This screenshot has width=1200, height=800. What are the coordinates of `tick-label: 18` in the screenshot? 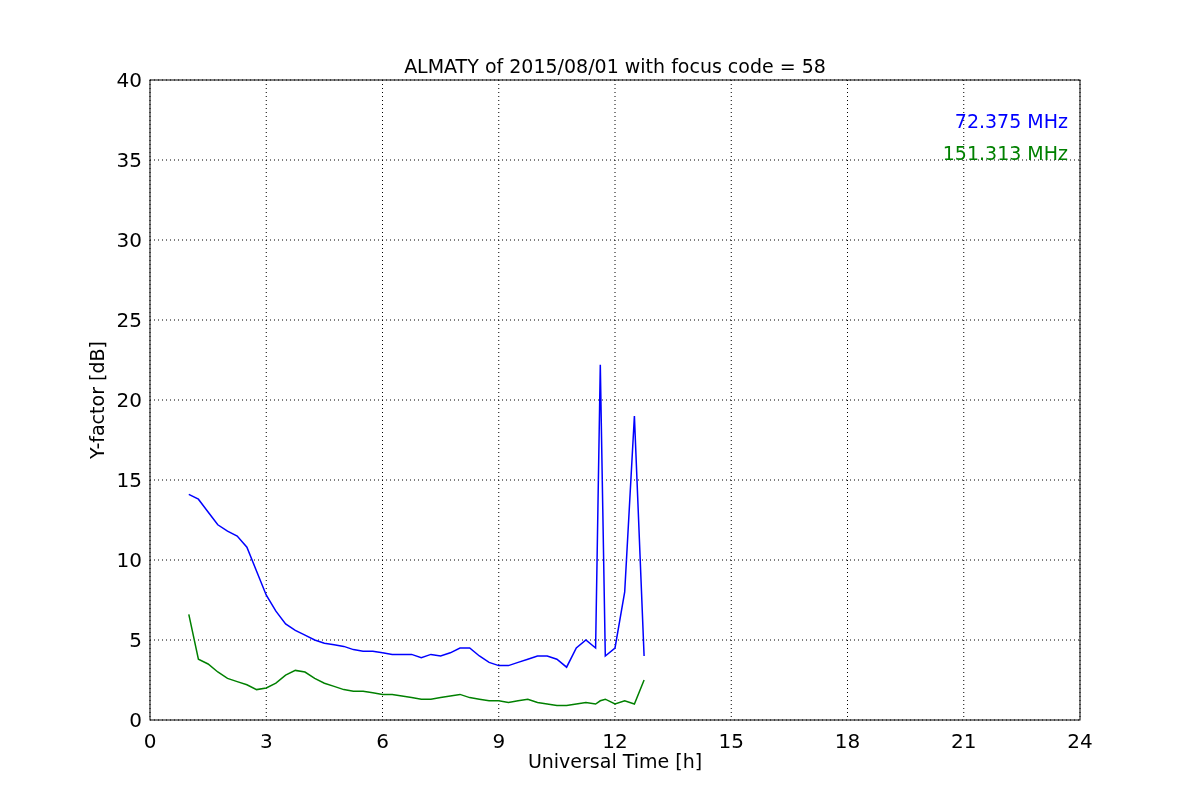 It's located at (847, 741).